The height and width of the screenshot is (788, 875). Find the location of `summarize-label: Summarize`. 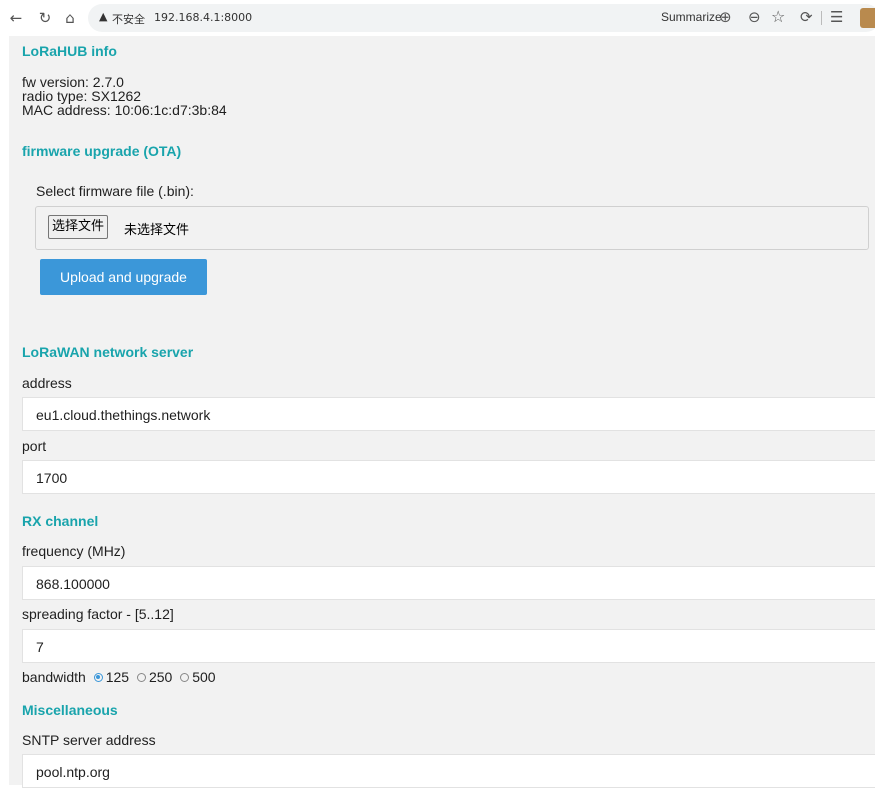

summarize-label: Summarize is located at coordinates (691, 17).